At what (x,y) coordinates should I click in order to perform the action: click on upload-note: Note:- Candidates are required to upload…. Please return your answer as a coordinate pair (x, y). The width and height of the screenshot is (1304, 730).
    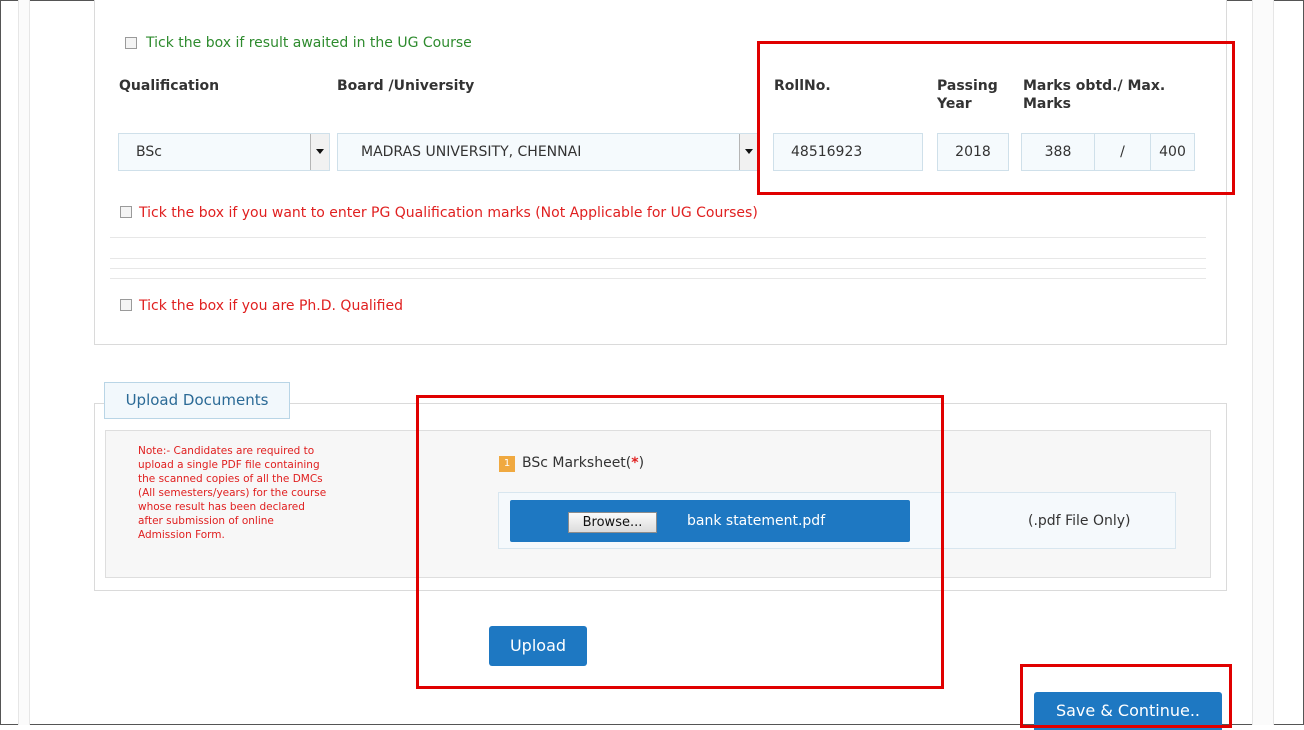
    Looking at the image, I should click on (258, 493).